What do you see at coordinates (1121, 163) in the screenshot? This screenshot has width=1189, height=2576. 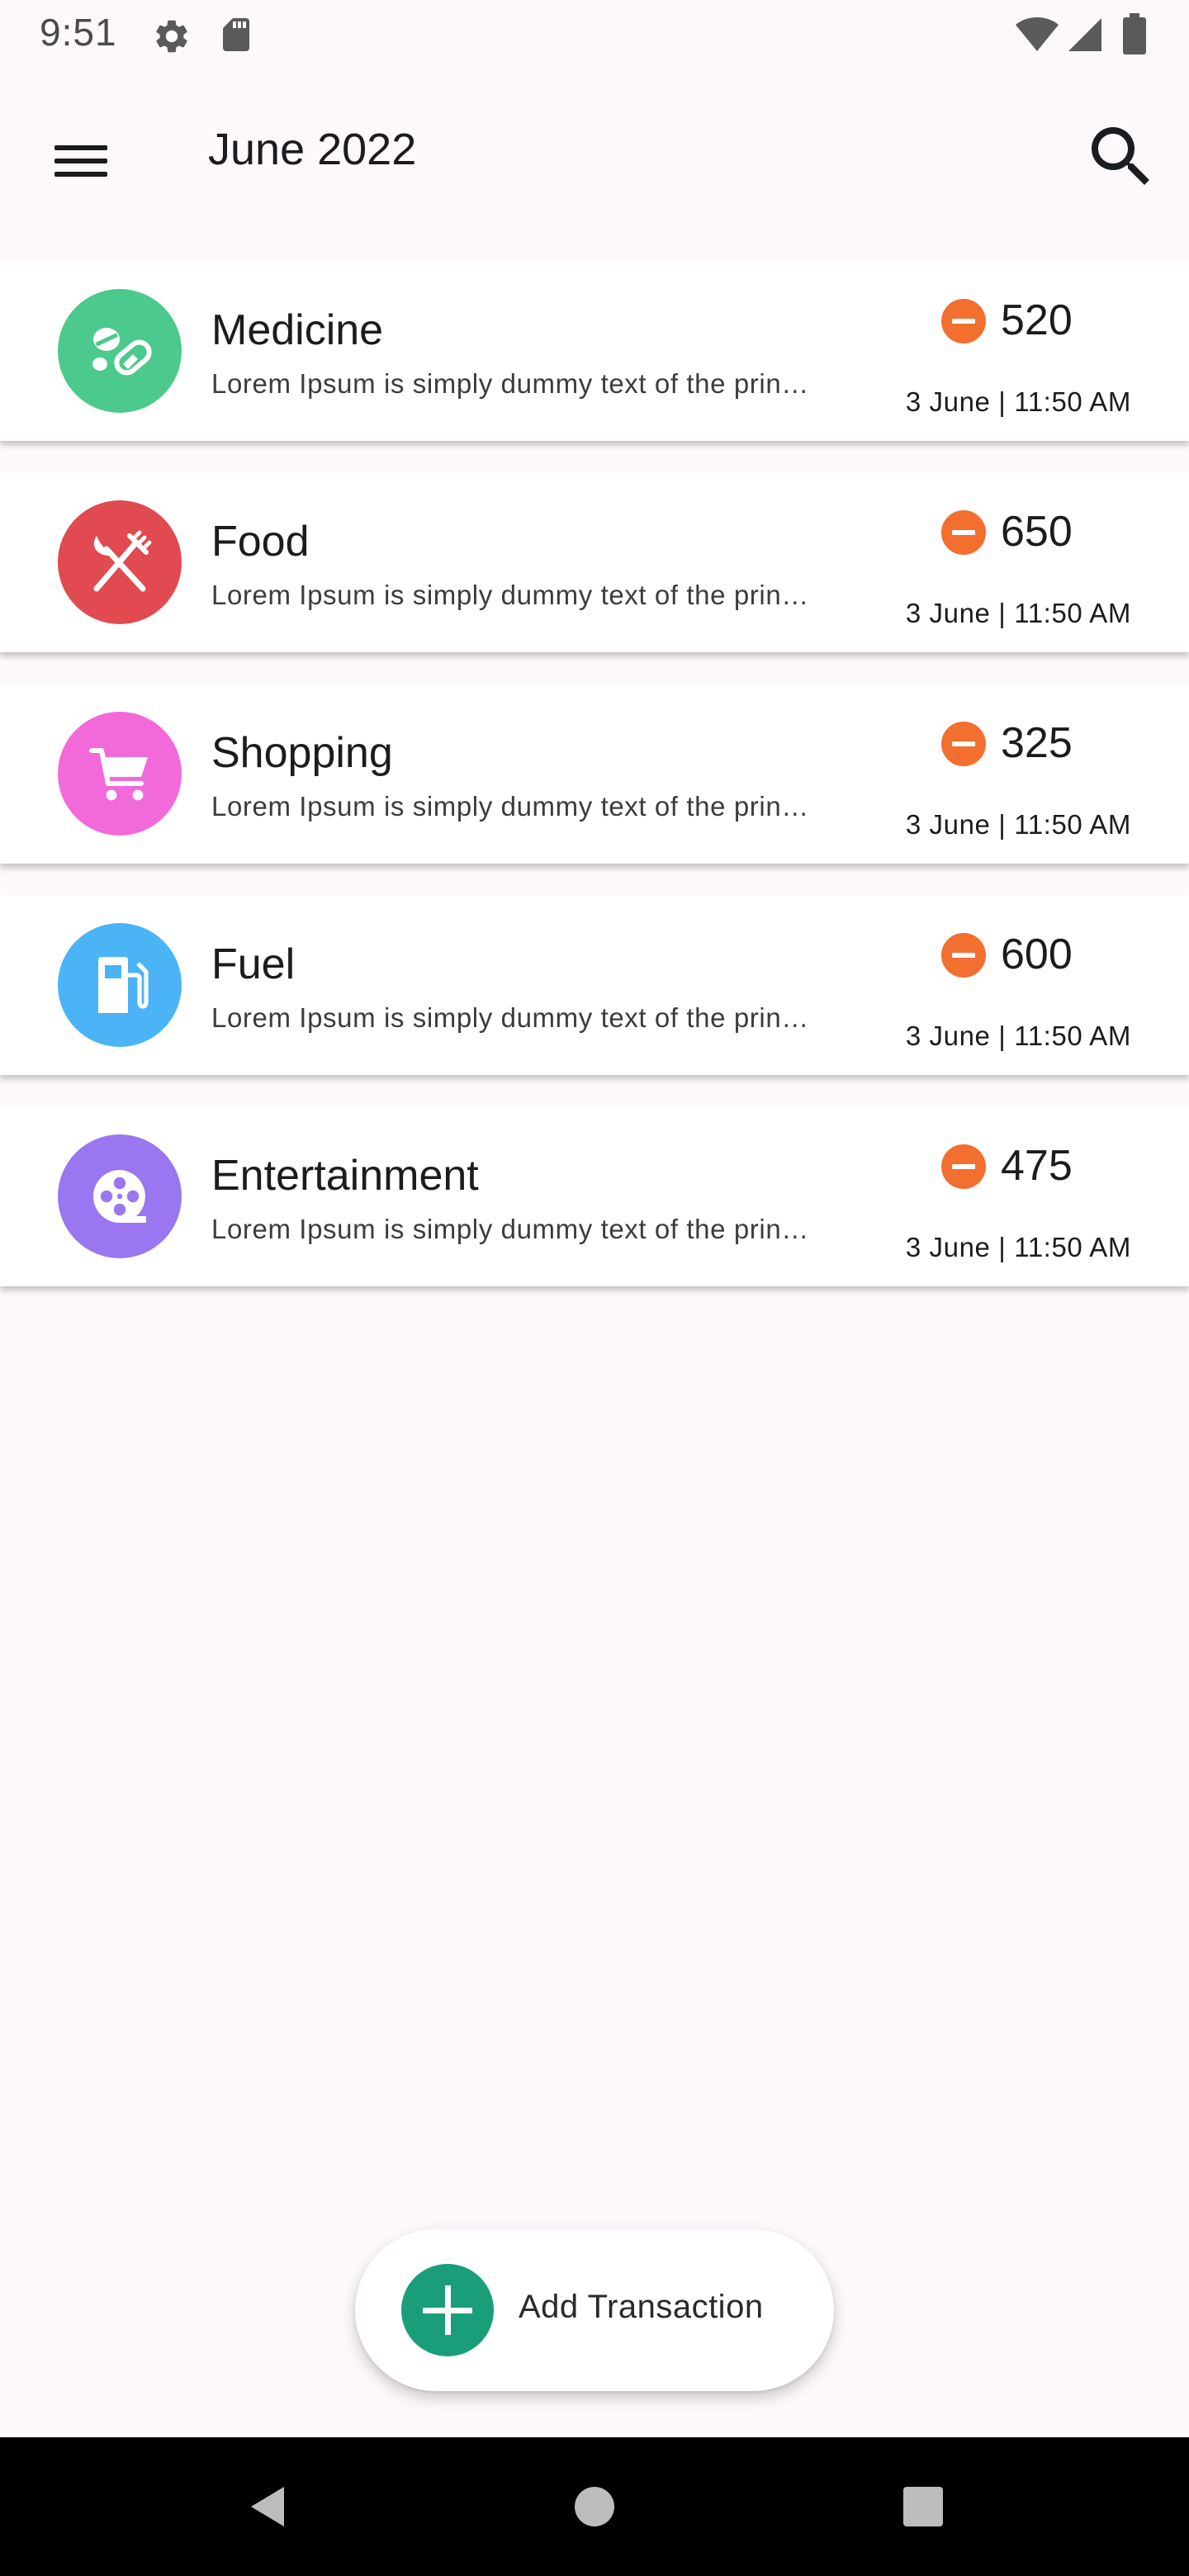 I see `search-icon` at bounding box center [1121, 163].